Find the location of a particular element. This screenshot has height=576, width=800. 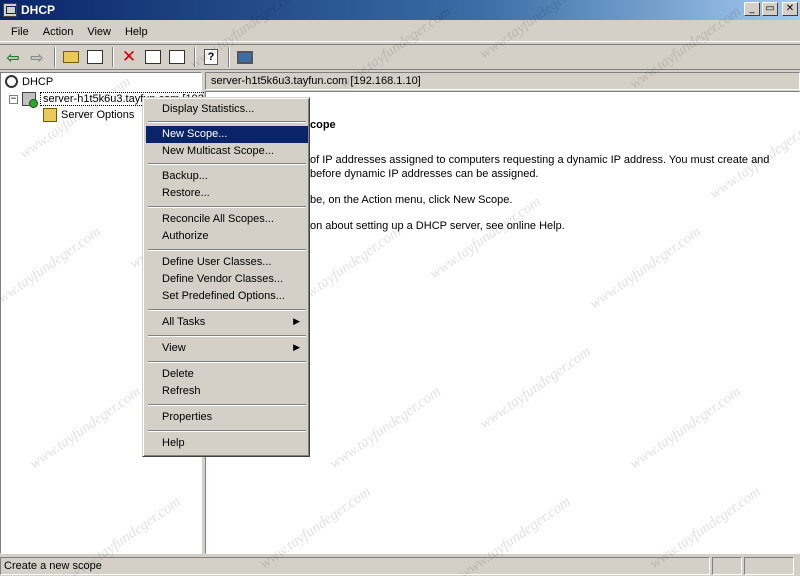

menu-item-label: All Tasks is located at coordinates (184, 322).